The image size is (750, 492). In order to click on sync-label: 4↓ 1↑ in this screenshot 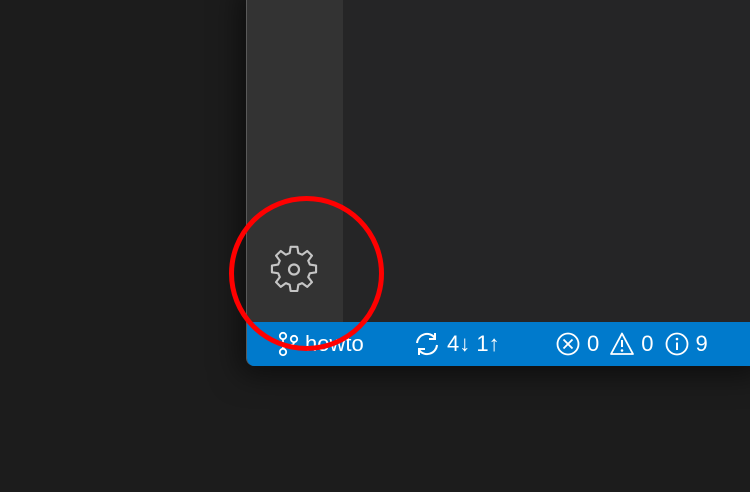, I will do `click(473, 343)`.